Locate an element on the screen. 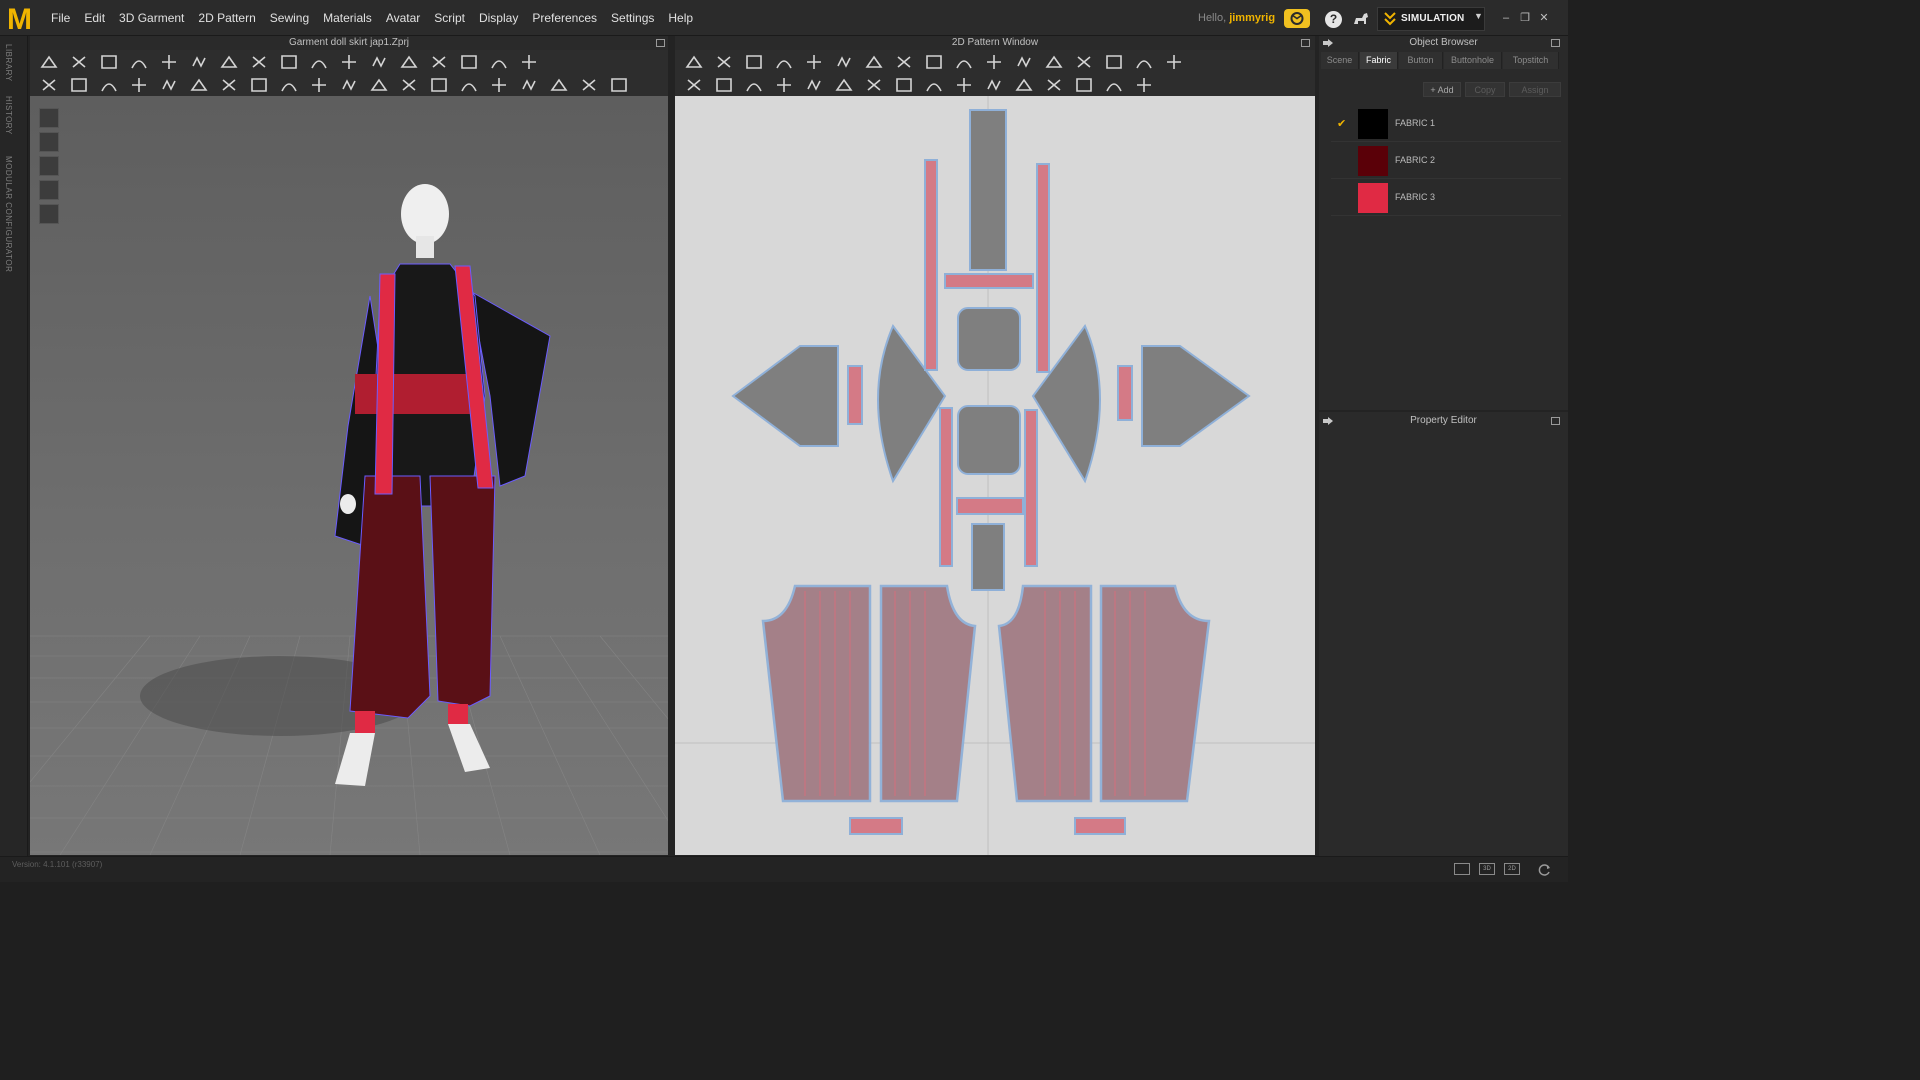 The height and width of the screenshot is (1080, 1920). menu-3d-garment: 3D Garment is located at coordinates (151, 18).